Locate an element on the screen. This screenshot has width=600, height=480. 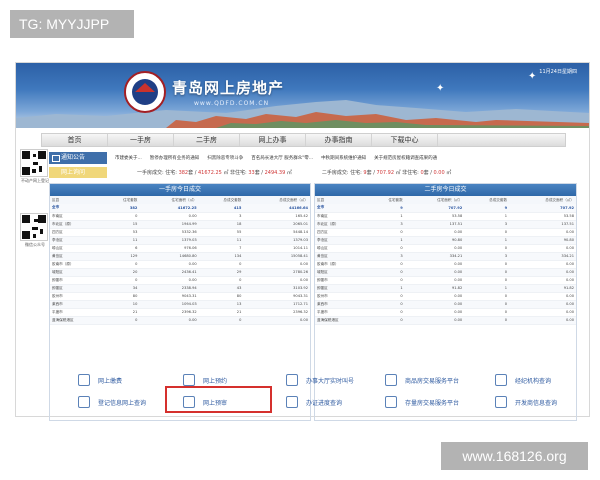
table-row: 胶州市 80 9043.31 80 9043.31 is located at coordinates (180, 296).